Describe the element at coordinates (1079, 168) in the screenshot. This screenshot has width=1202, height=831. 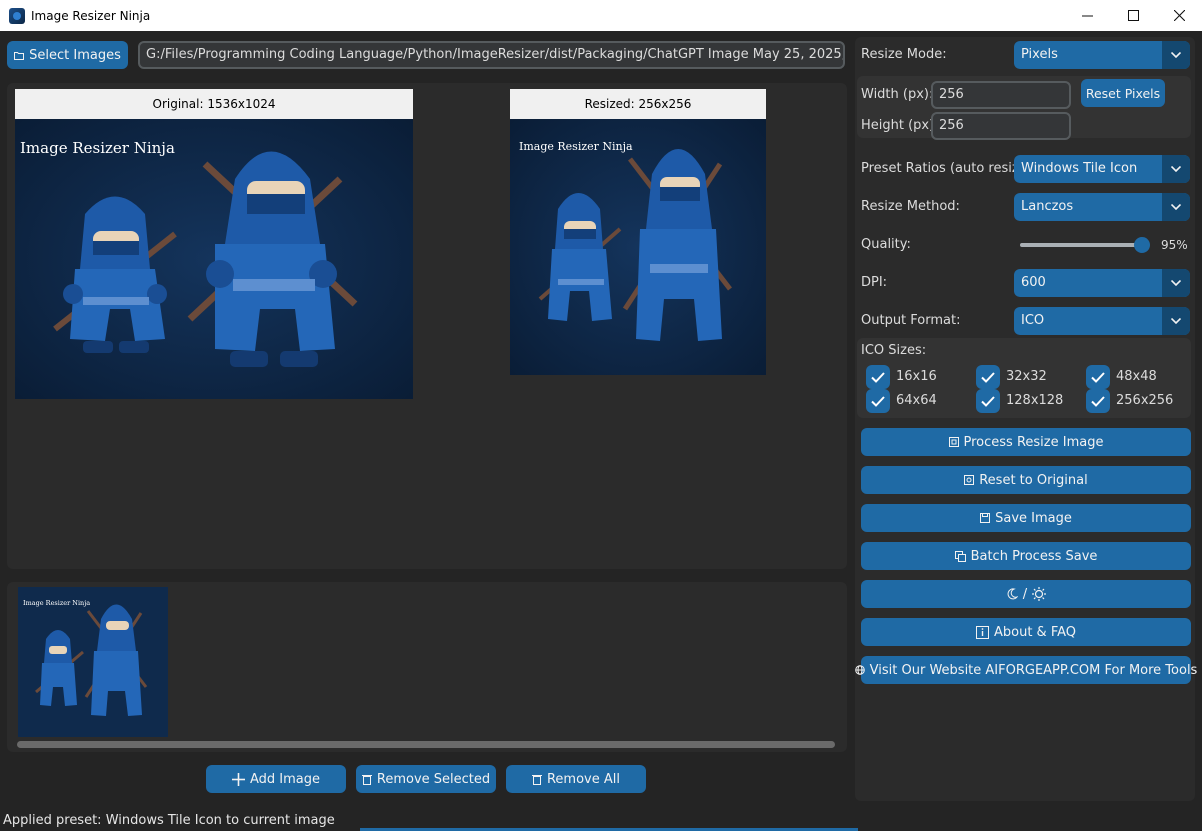
I see `preset-ratios-value: Windows Tile Icon` at that location.